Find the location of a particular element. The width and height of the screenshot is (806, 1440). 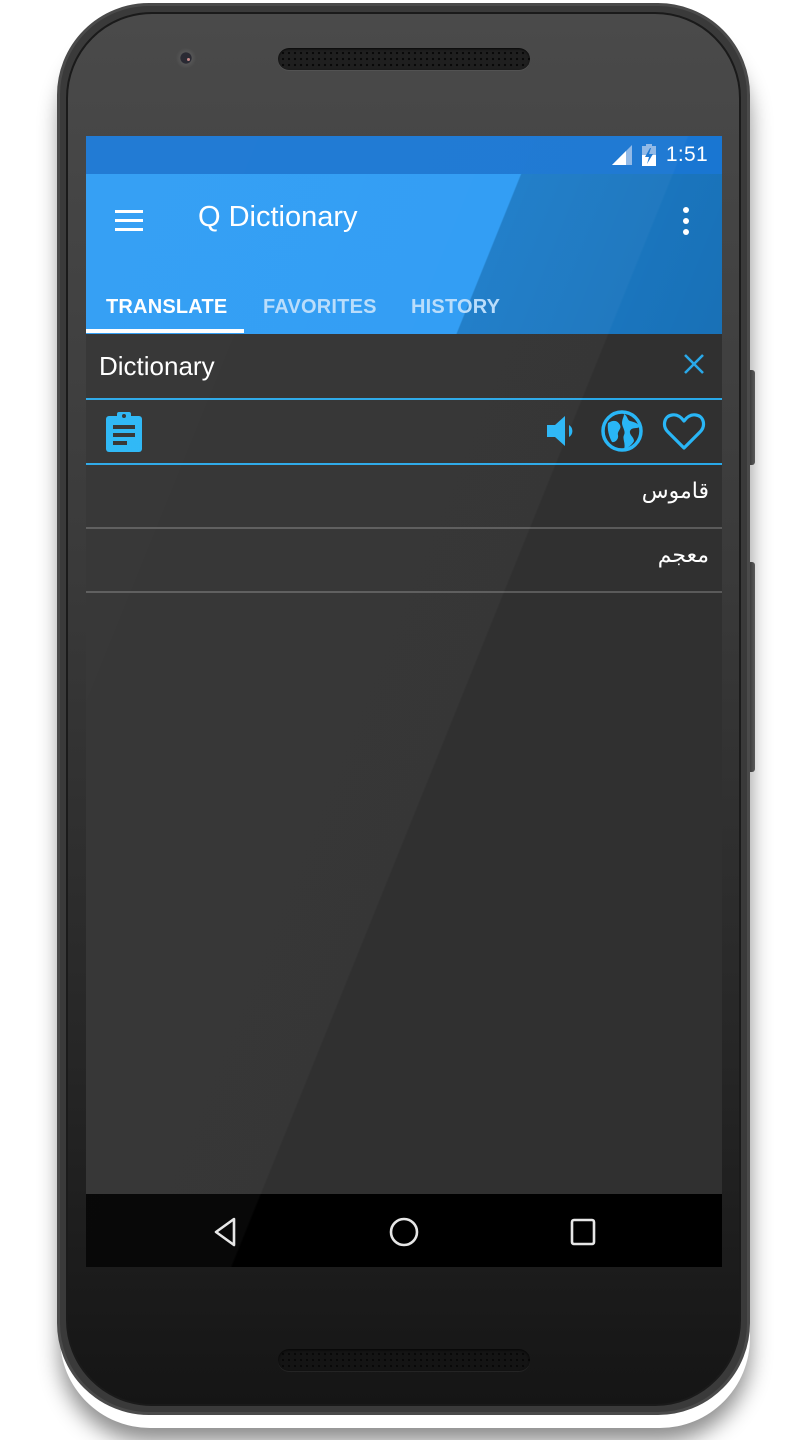

search-row is located at coordinates (404, 366).